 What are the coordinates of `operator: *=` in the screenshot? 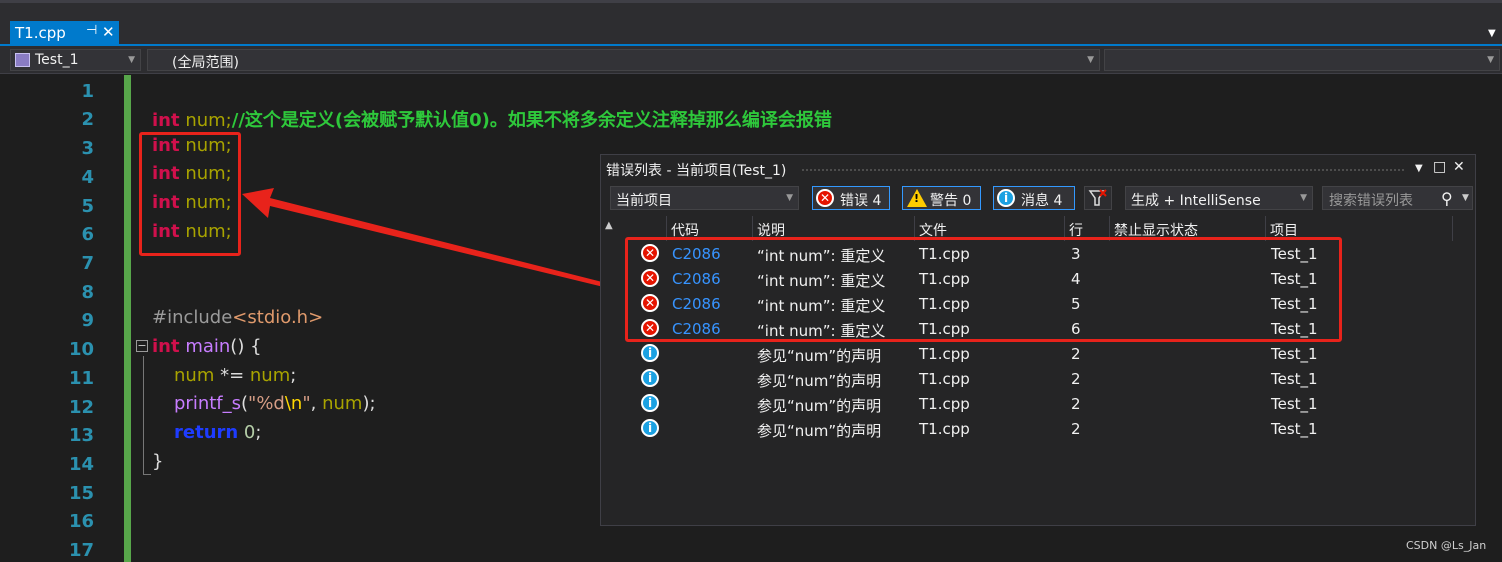 It's located at (232, 375).